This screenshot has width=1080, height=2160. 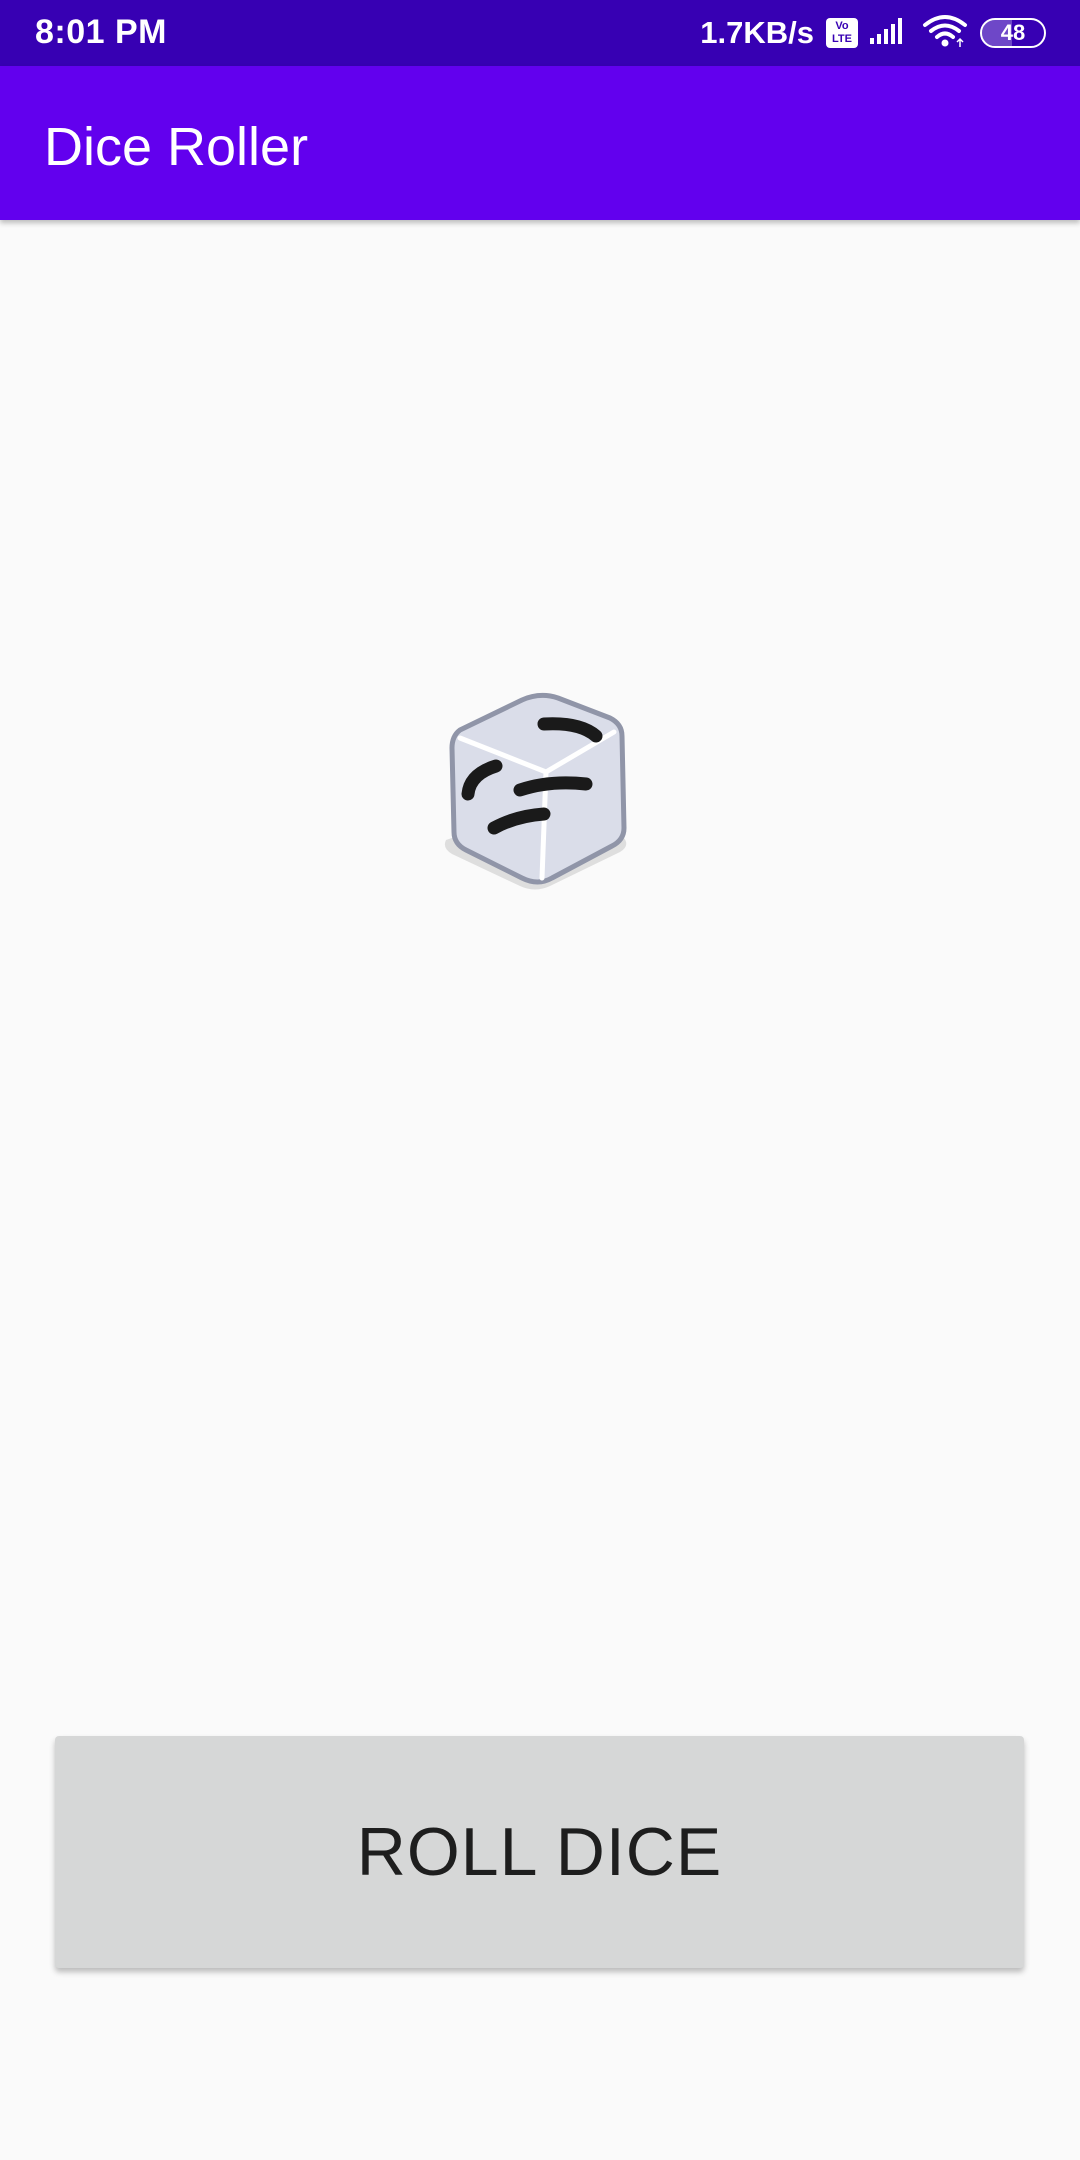 I want to click on battery-icon: 48, so click(x=1013, y=33).